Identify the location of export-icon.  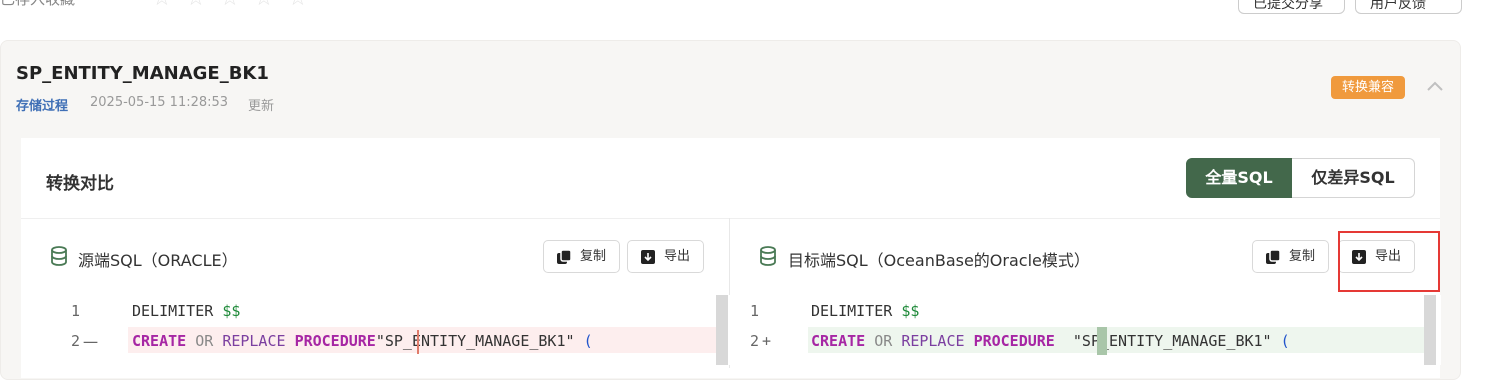
(648, 257).